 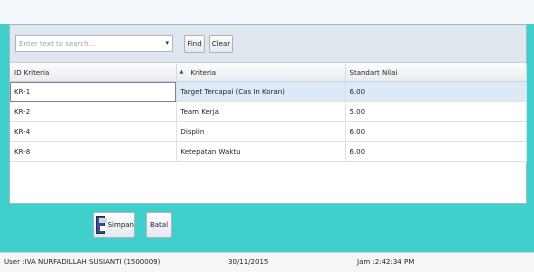 What do you see at coordinates (93, 151) in the screenshot?
I see `cell-id: KR-8` at bounding box center [93, 151].